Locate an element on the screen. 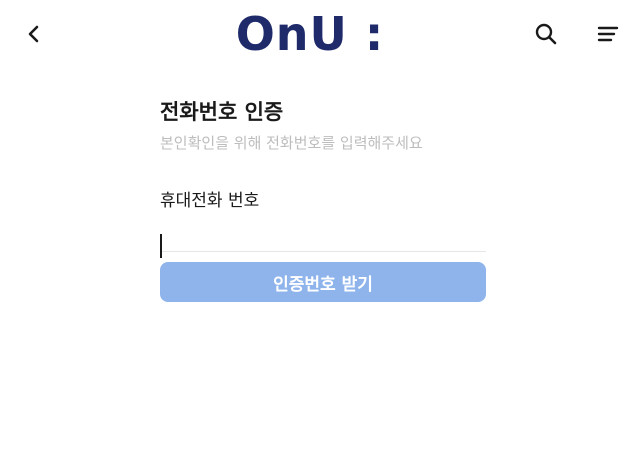 This screenshot has width=640, height=472. chevron-left-icon is located at coordinates (33, 34).